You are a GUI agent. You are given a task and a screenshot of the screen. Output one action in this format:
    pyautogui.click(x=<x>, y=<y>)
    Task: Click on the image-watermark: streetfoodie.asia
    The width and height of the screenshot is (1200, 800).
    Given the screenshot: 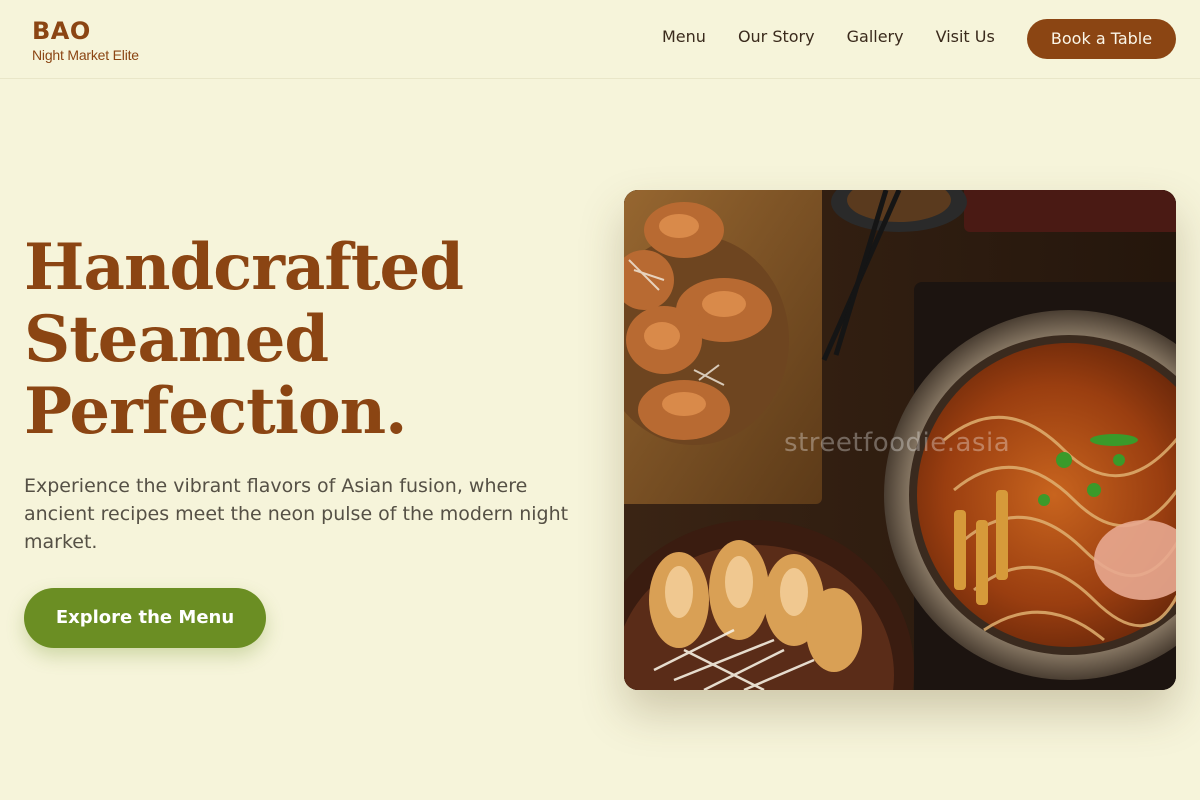 What is the action you would take?
    pyautogui.click(x=897, y=443)
    